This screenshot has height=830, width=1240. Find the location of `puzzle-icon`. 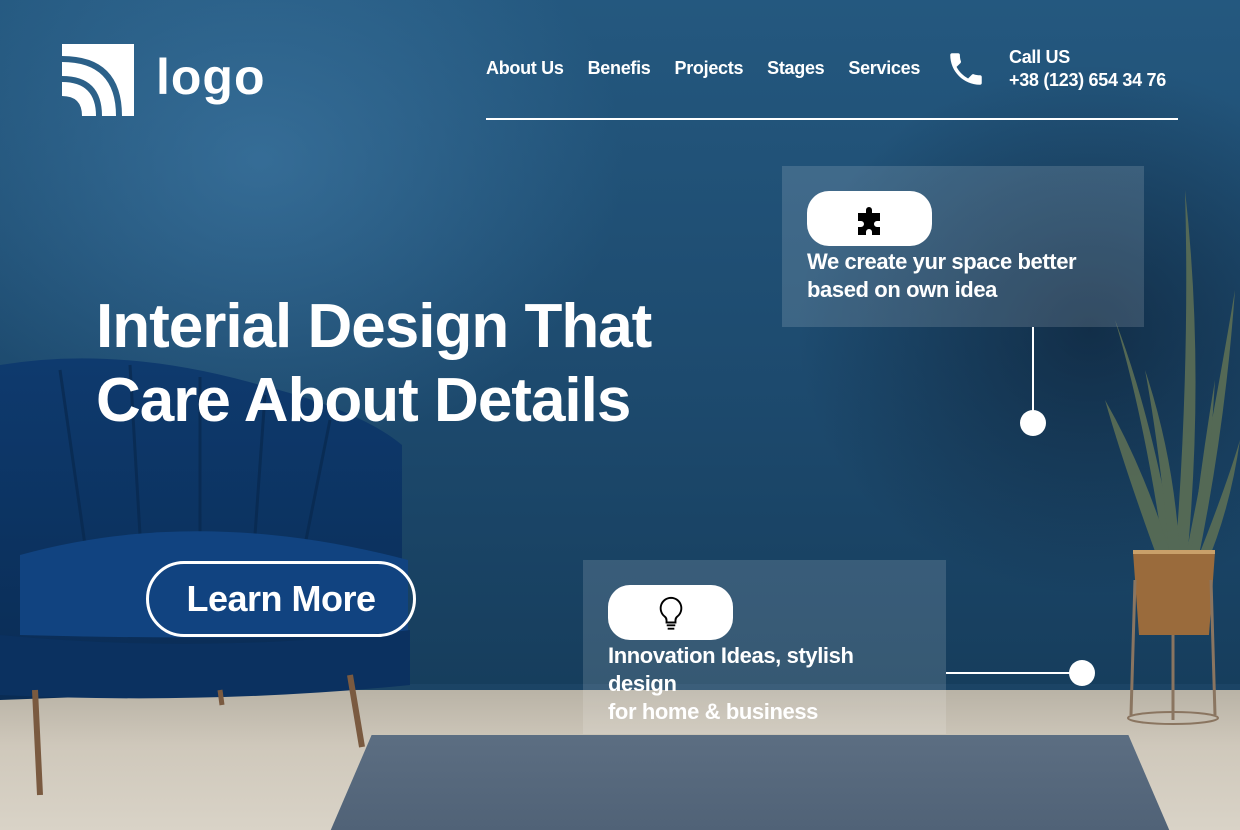

puzzle-icon is located at coordinates (868, 220).